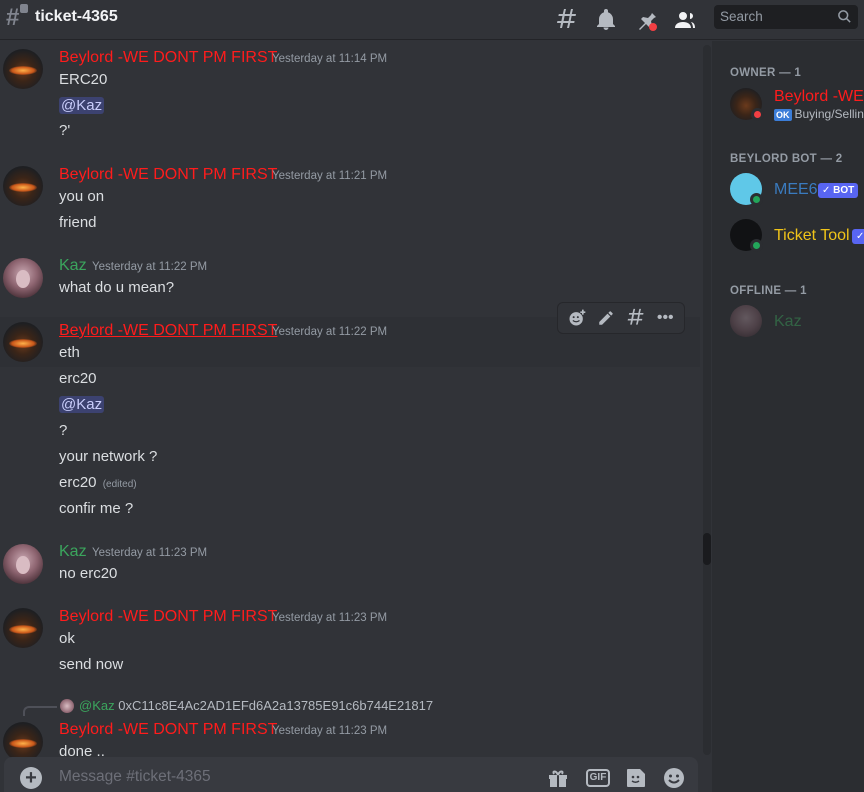 The width and height of the screenshot is (864, 792). I want to click on member-section-header: BEYLORD BOT — 2, so click(786, 159).